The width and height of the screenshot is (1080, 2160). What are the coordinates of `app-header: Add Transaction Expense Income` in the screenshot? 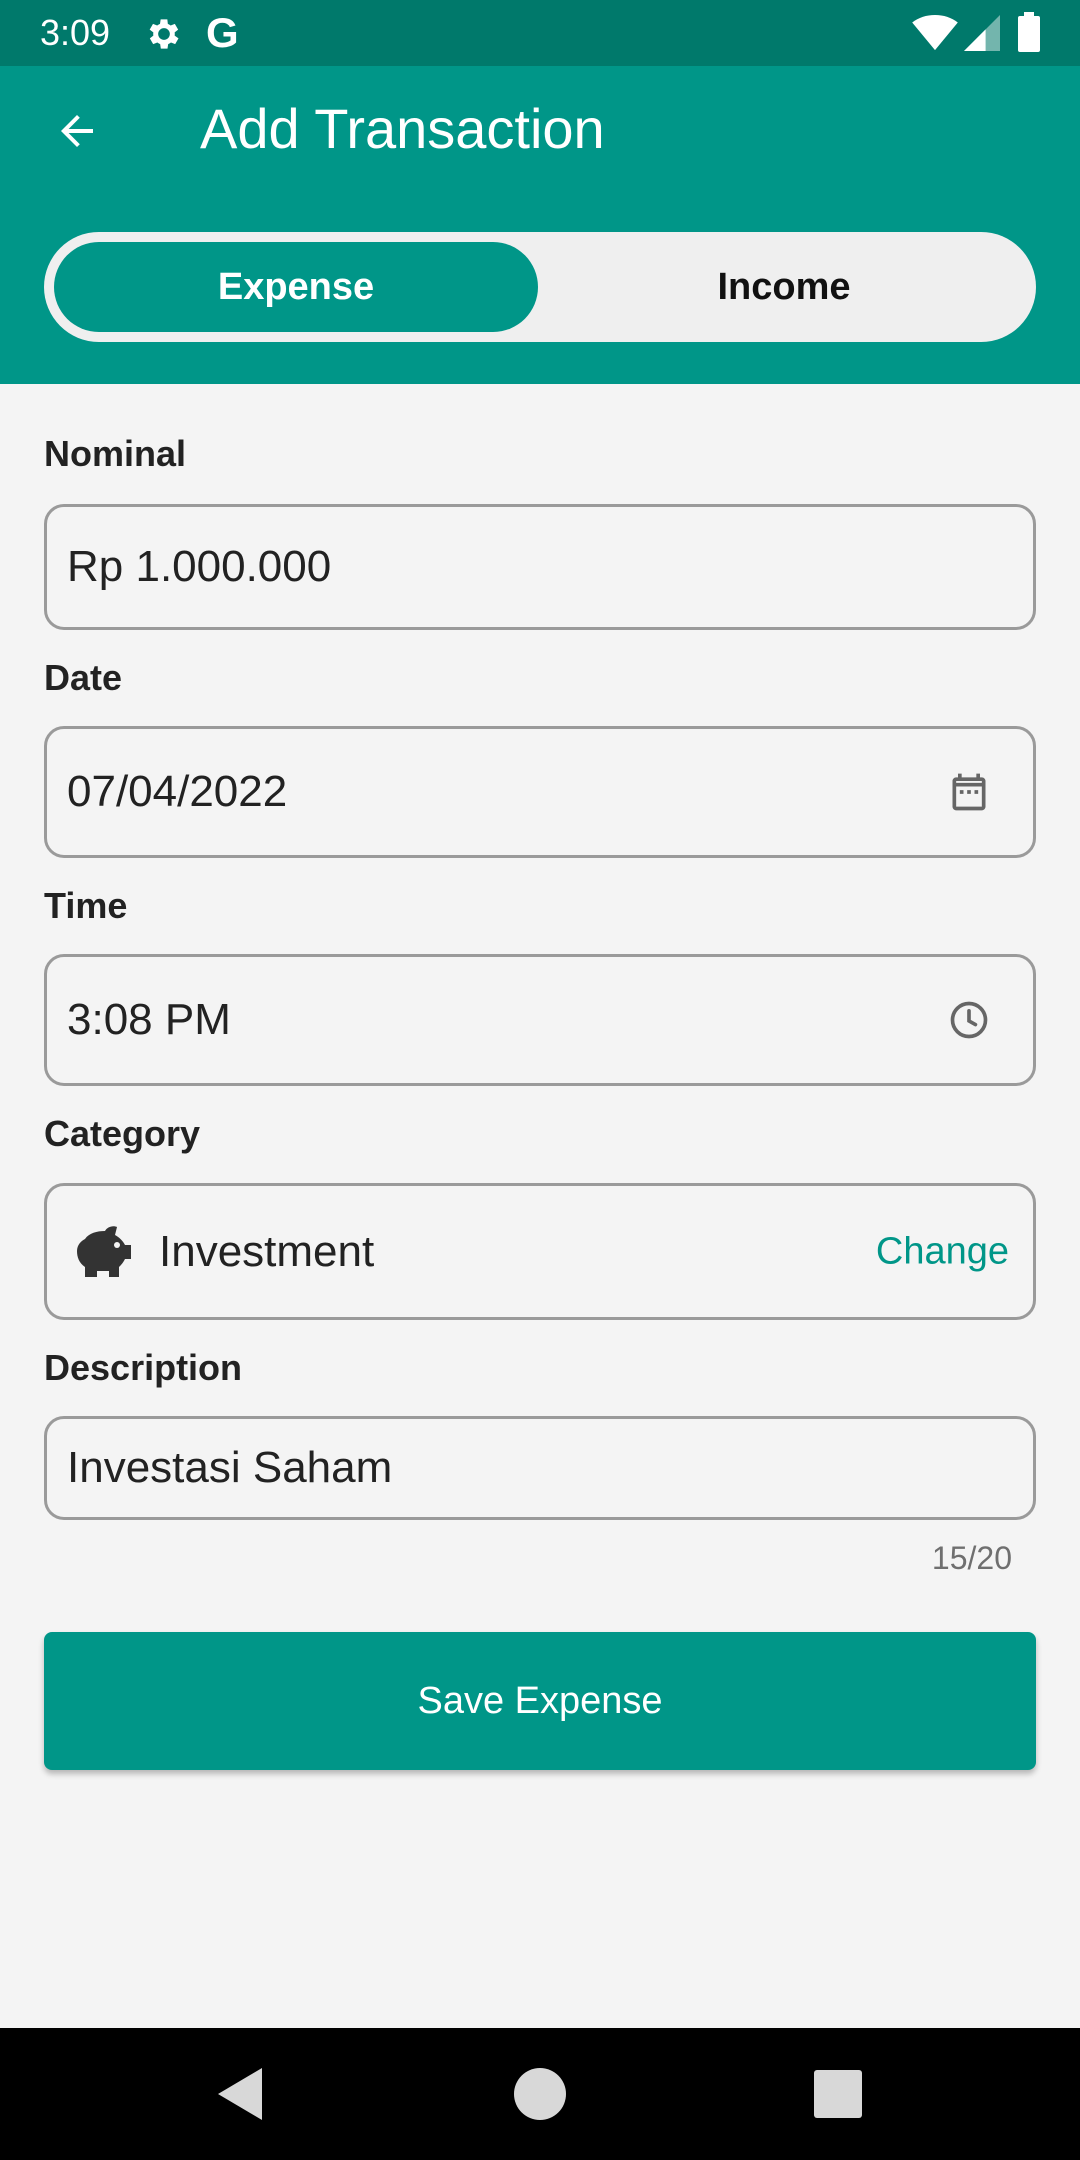 It's located at (540, 225).